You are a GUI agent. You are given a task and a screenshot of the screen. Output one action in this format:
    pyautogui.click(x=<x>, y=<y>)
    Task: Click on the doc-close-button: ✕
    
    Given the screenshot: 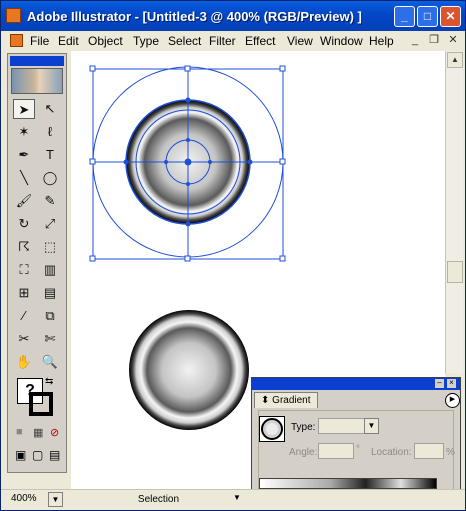 What is the action you would take?
    pyautogui.click(x=453, y=40)
    